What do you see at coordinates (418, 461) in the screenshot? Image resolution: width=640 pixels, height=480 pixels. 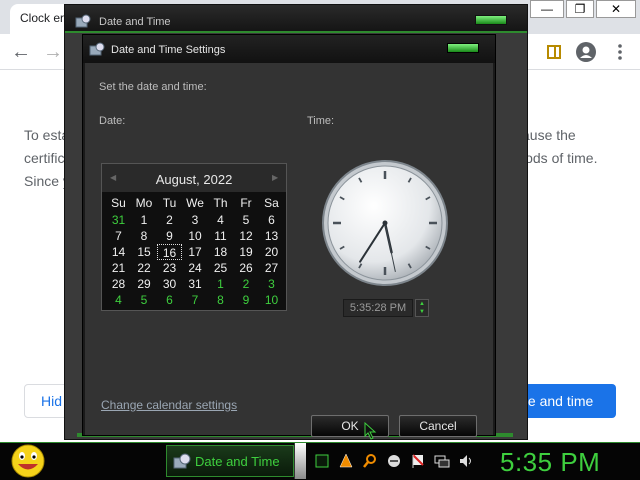 I see `flag-tray-icon` at bounding box center [418, 461].